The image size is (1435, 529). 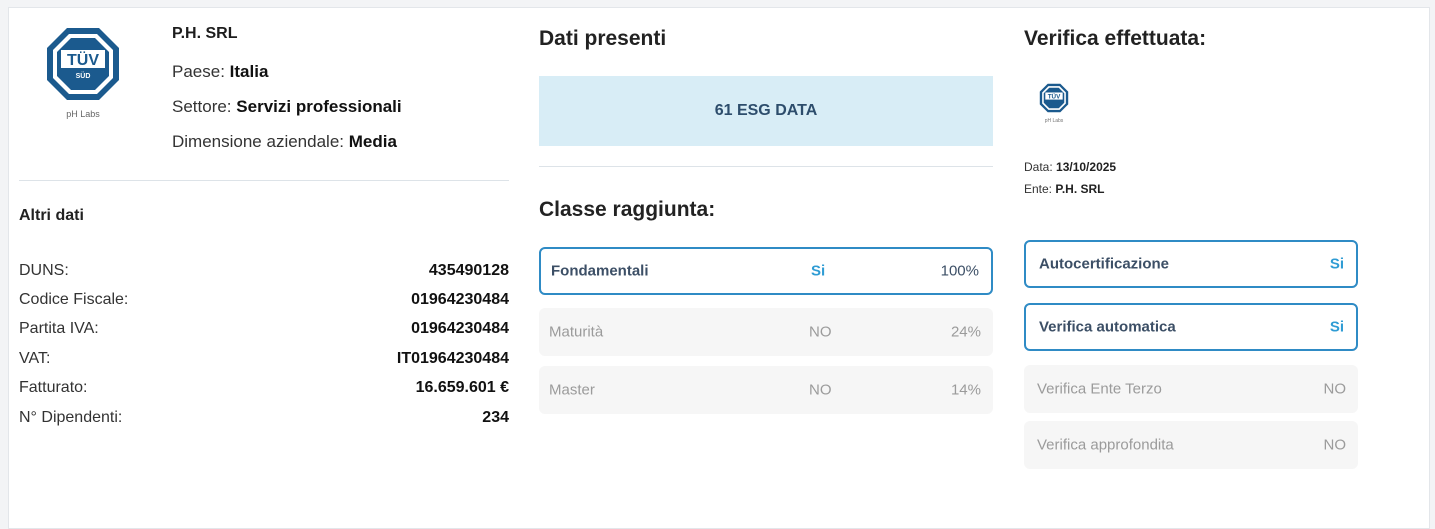 I want to click on country-value: Italia, so click(x=249, y=71).